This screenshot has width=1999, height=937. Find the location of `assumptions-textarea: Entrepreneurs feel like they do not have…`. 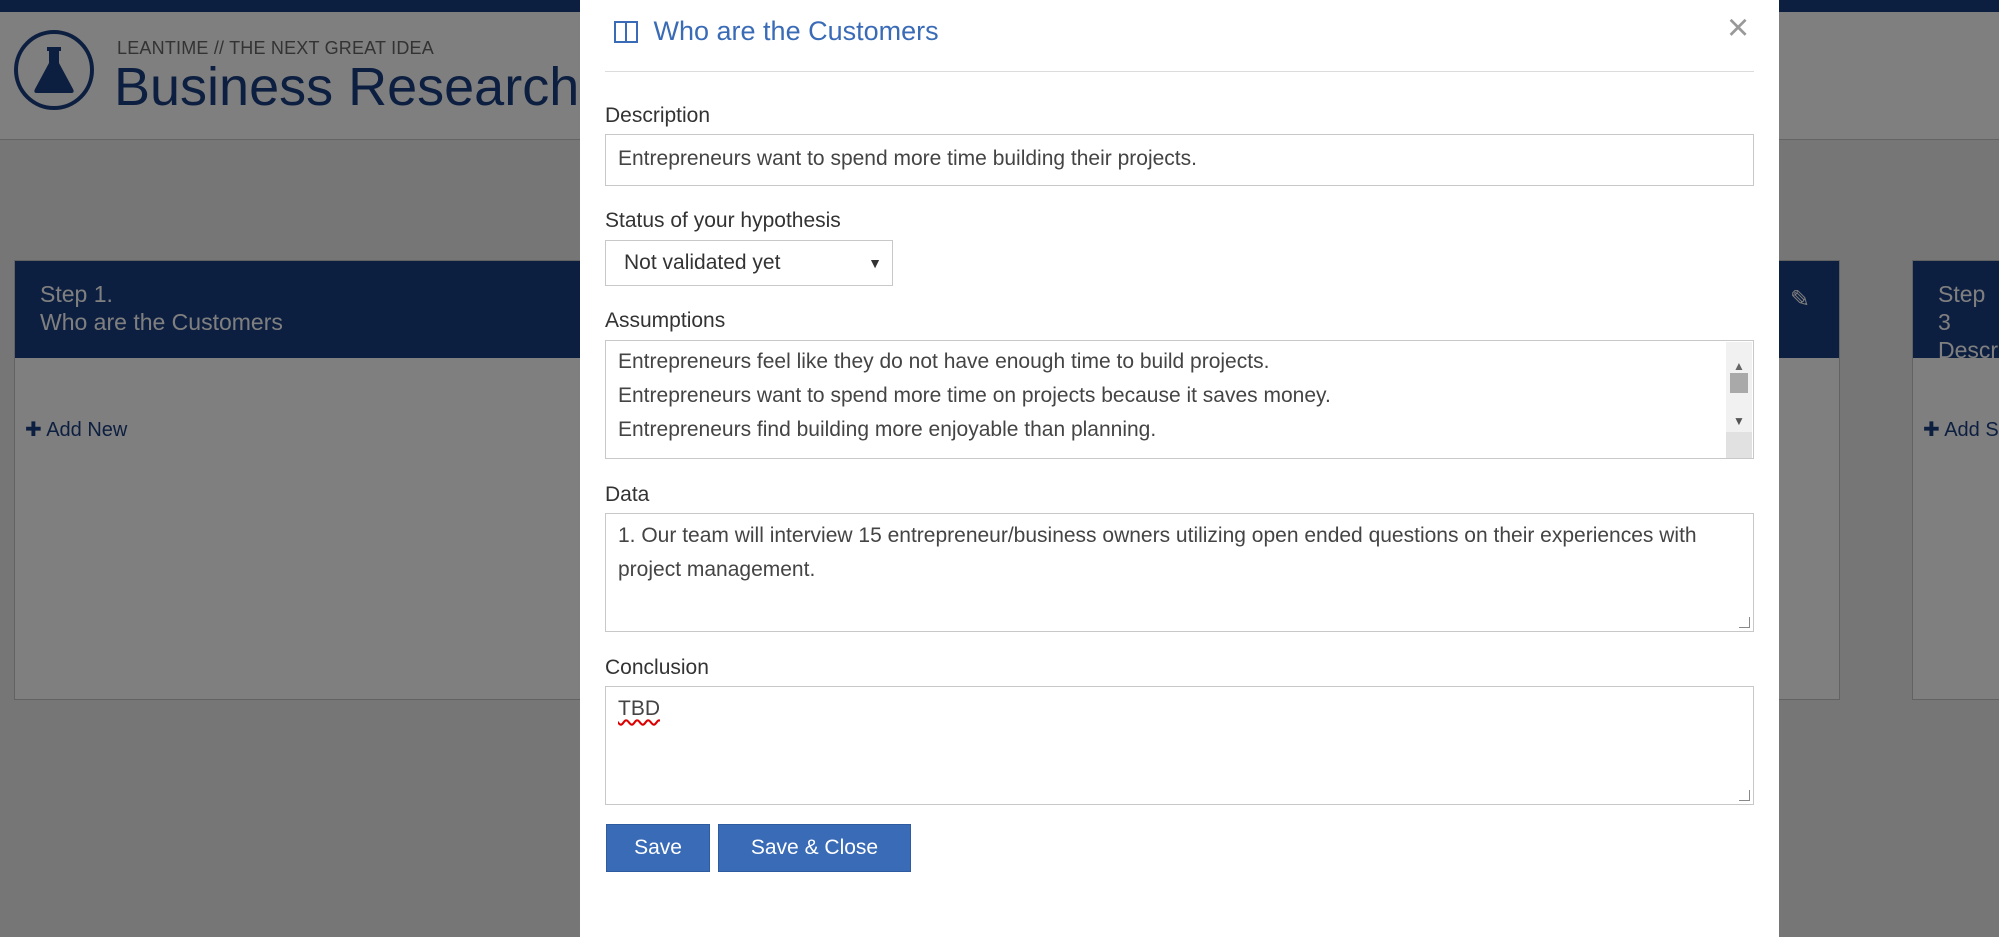

assumptions-textarea: Entrepreneurs feel like they do not have… is located at coordinates (1179, 399).